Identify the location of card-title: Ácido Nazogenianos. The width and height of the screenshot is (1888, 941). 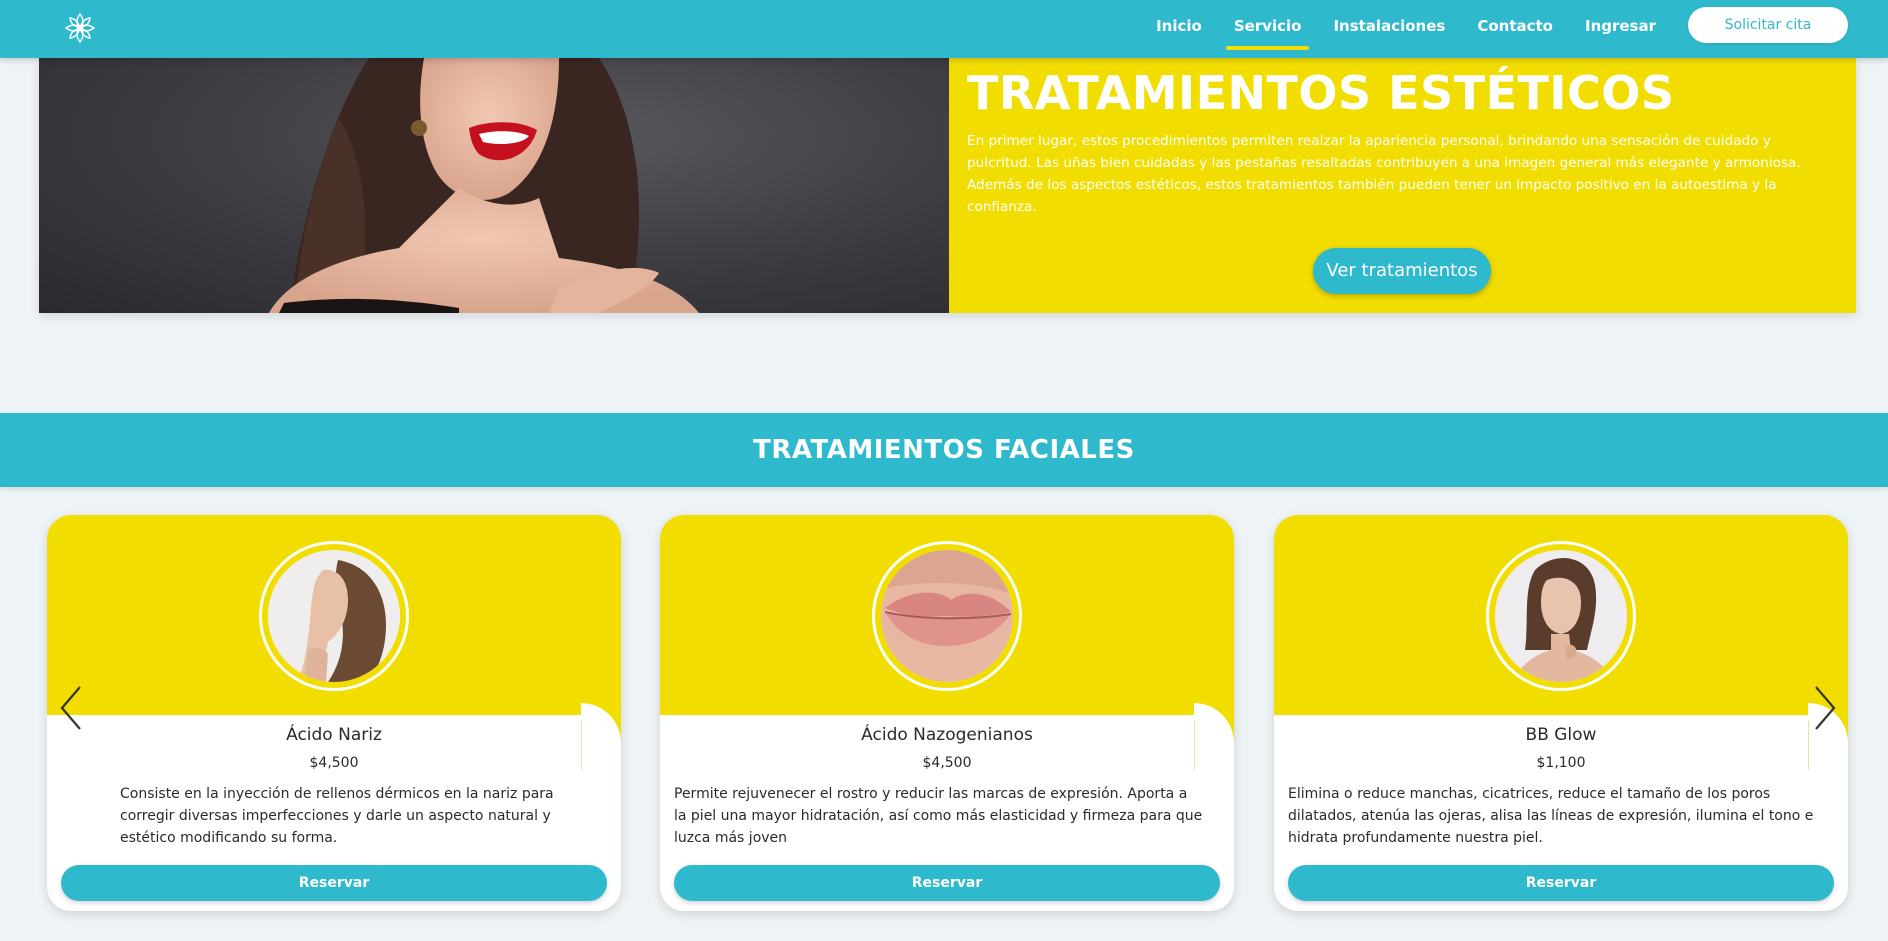
(947, 735).